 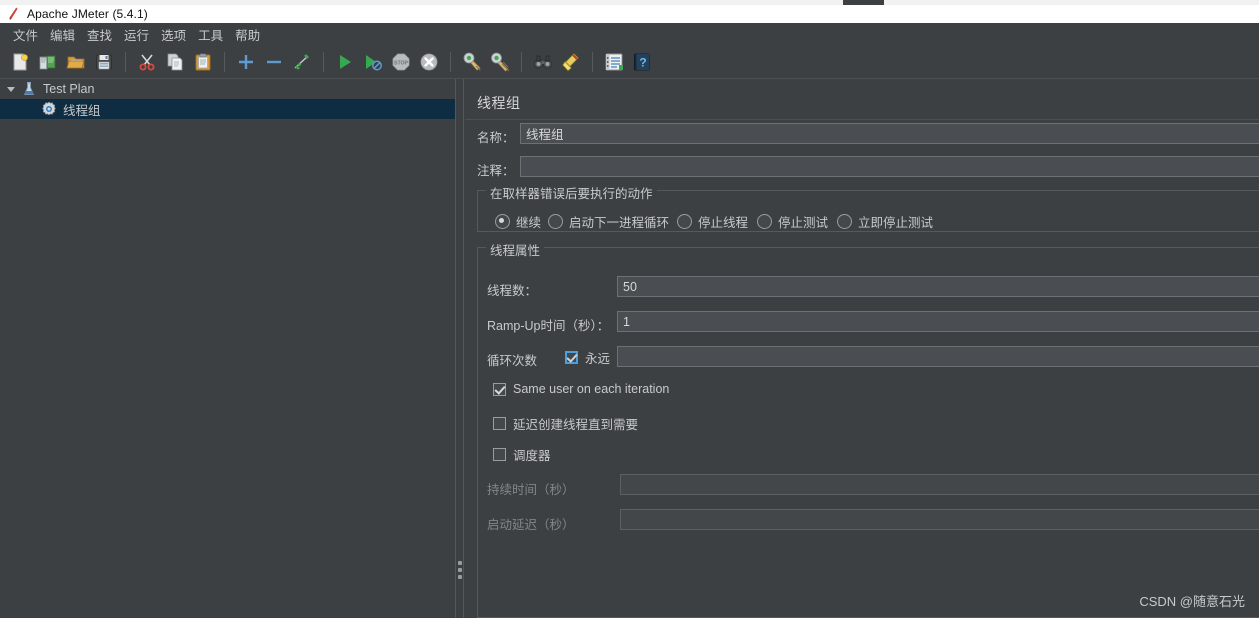 What do you see at coordinates (459, 348) in the screenshot?
I see `panel-splitter` at bounding box center [459, 348].